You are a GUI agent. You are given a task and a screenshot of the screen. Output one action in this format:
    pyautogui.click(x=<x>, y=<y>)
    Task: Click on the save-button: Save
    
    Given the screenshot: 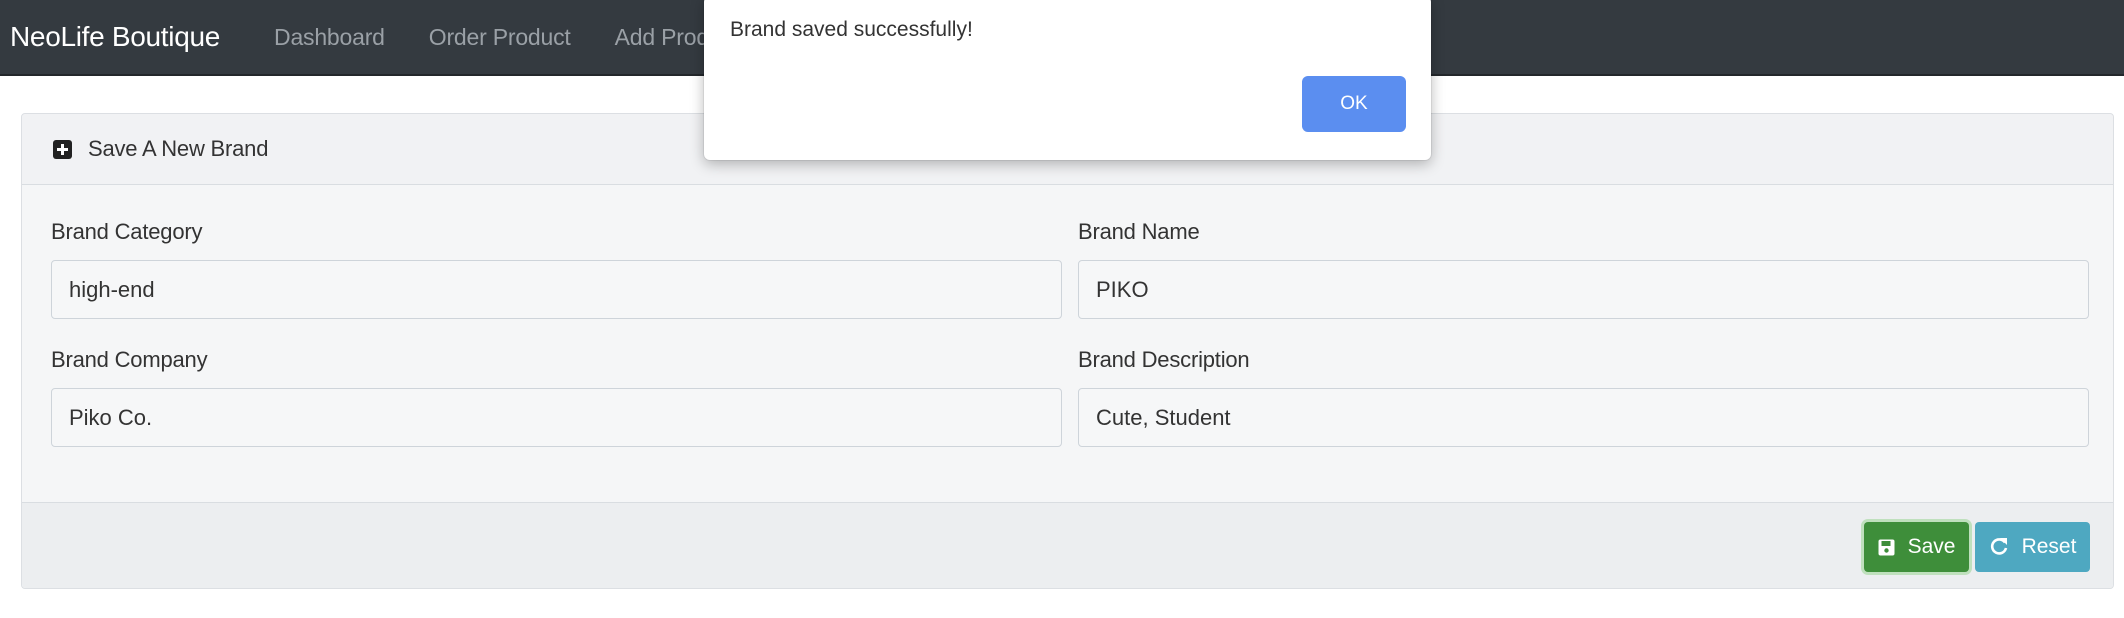 What is the action you would take?
    pyautogui.click(x=1916, y=547)
    